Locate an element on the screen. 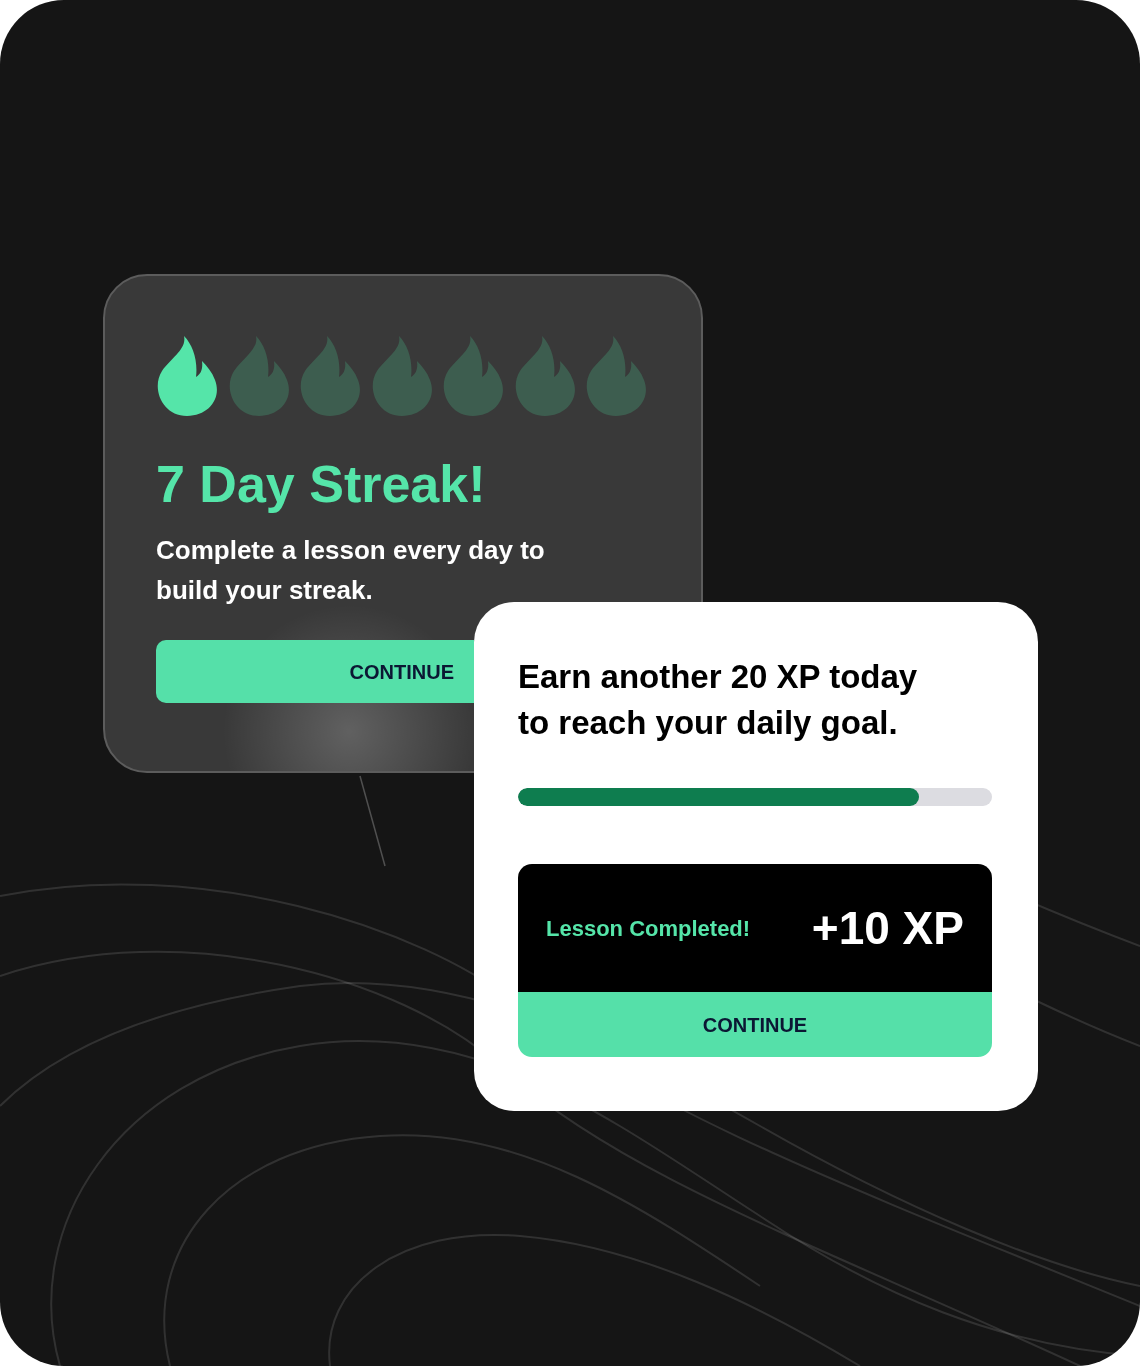  goal-message: Earn another 20 XP today to reach your daily goal. is located at coordinates (718, 700).